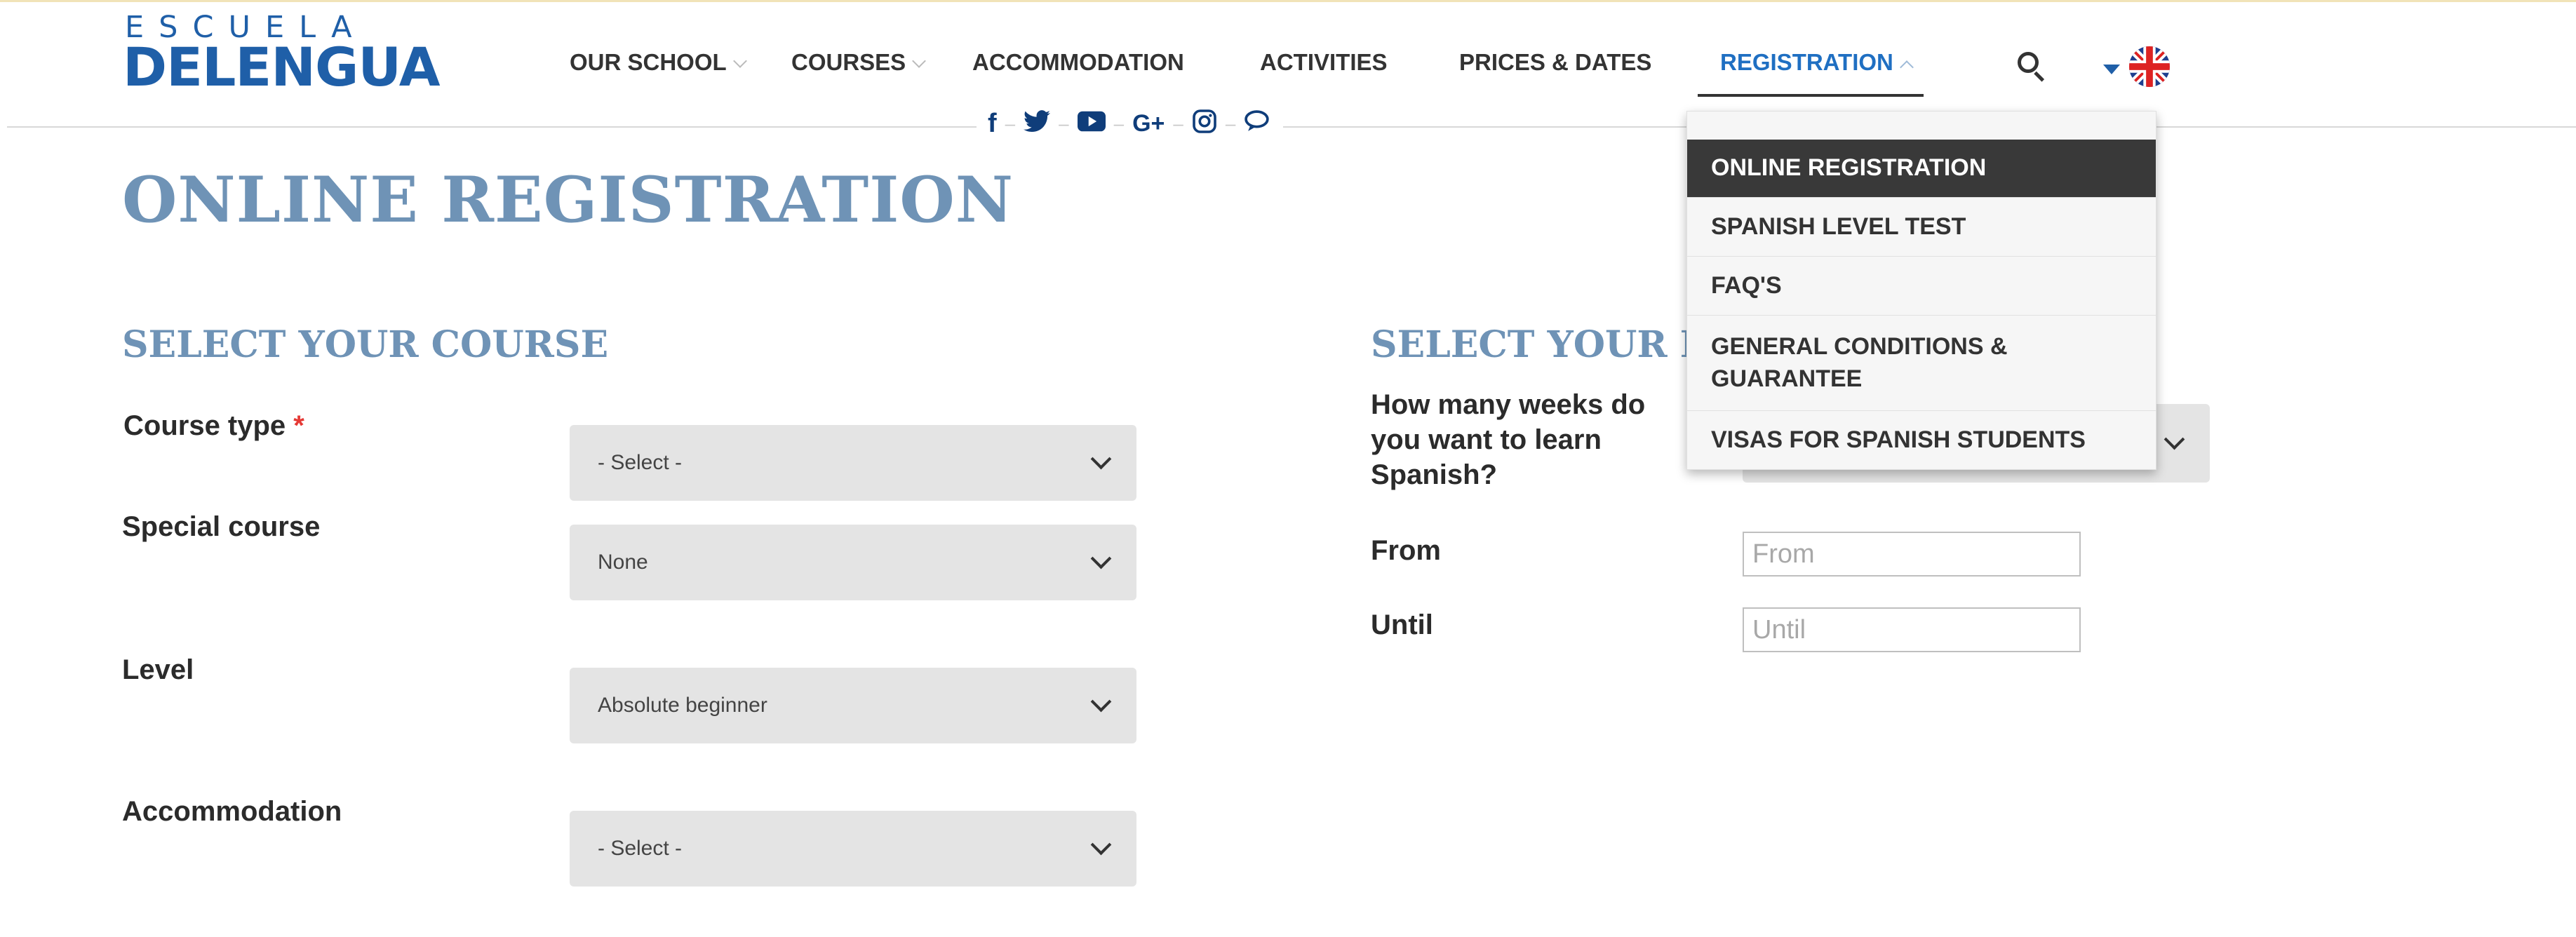 The image size is (2576, 937). I want to click on accommodation-label: Accommodation, so click(232, 811).